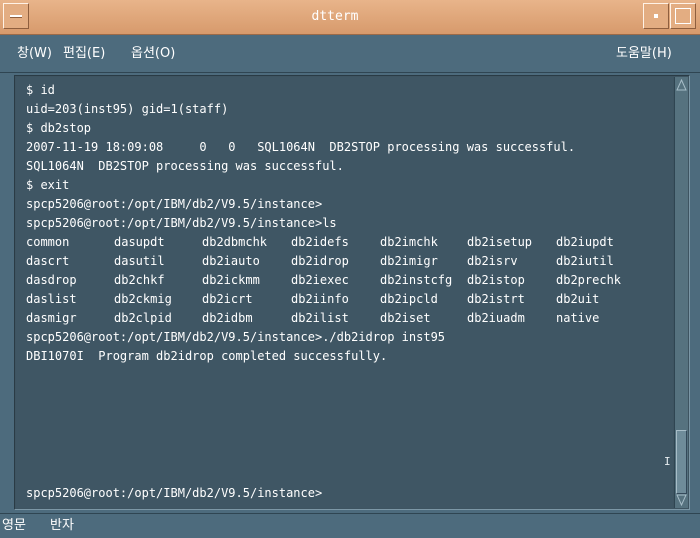 Image resolution: width=700 pixels, height=538 pixels. What do you see at coordinates (153, 53) in the screenshot?
I see `menu-options: 옵션(O)` at bounding box center [153, 53].